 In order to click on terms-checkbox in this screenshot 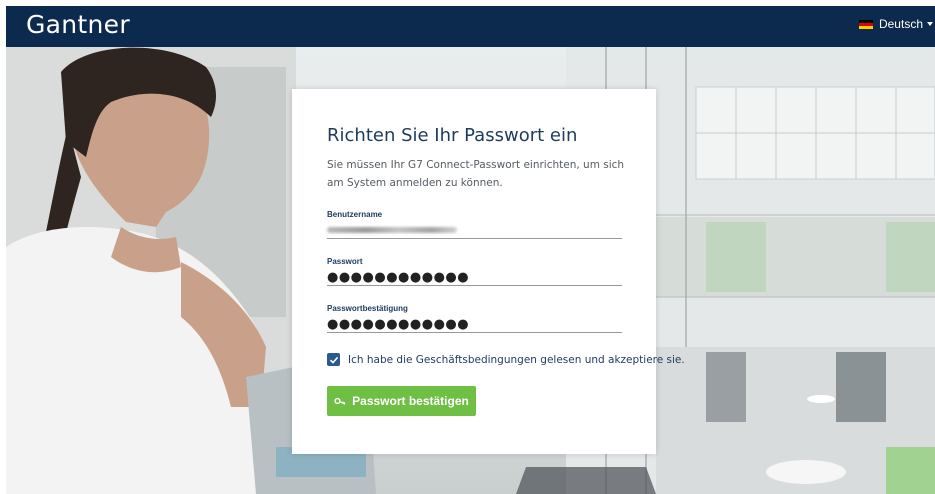, I will do `click(333, 359)`.